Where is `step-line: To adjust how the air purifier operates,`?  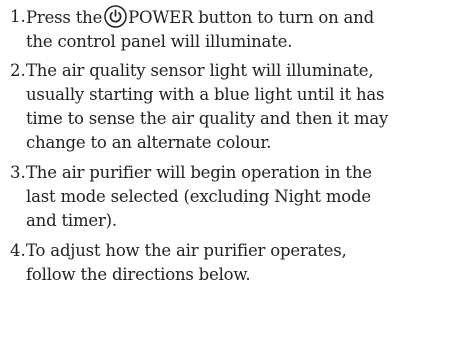
step-line: To adjust how the air purifier operates, is located at coordinates (186, 250).